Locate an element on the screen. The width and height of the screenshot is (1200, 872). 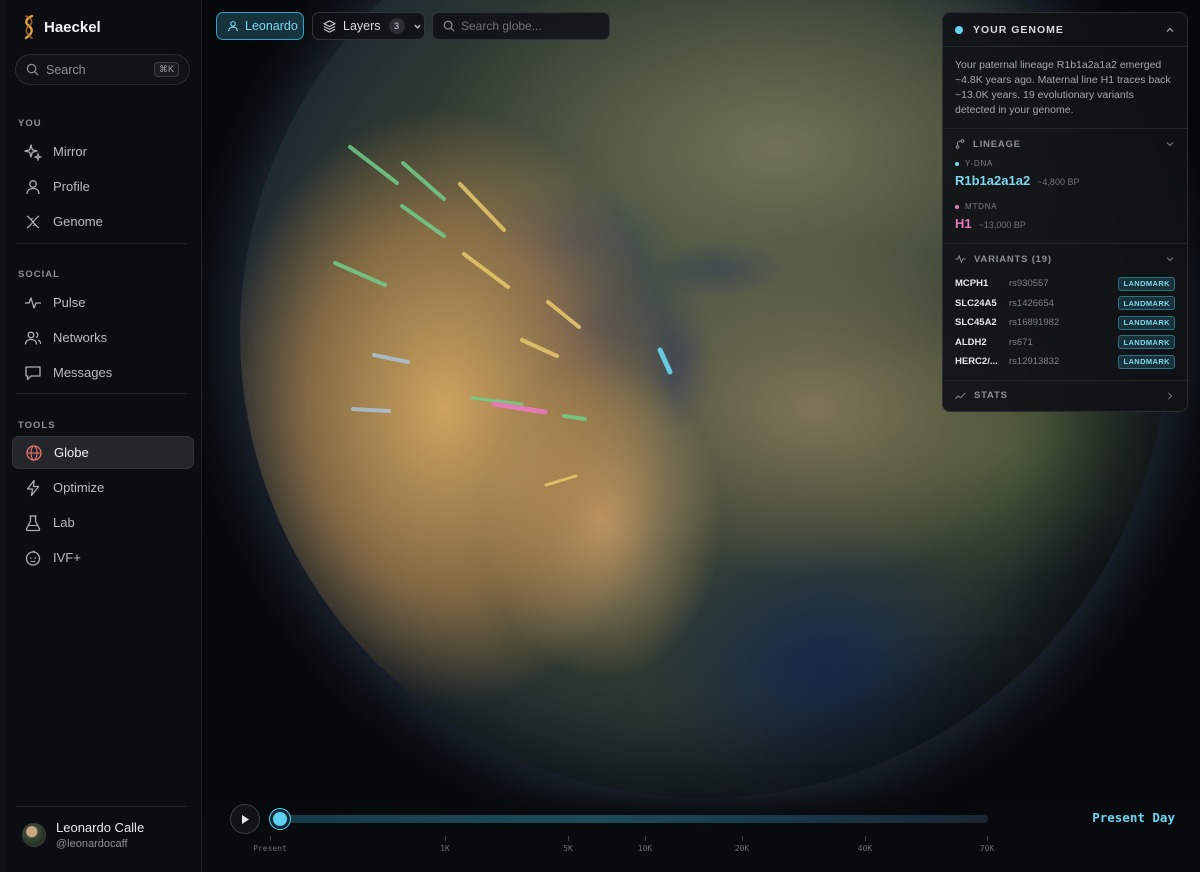
globe-search-input is located at coordinates (531, 26).